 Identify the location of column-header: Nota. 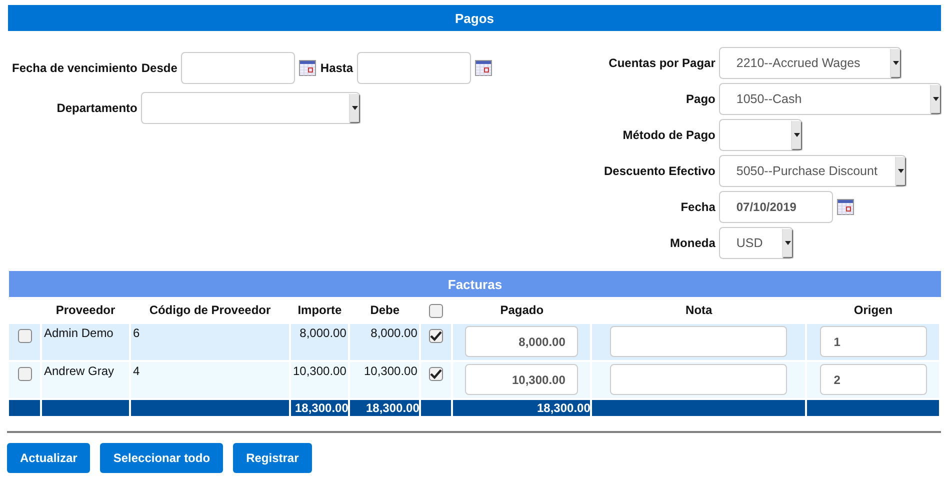
(699, 310).